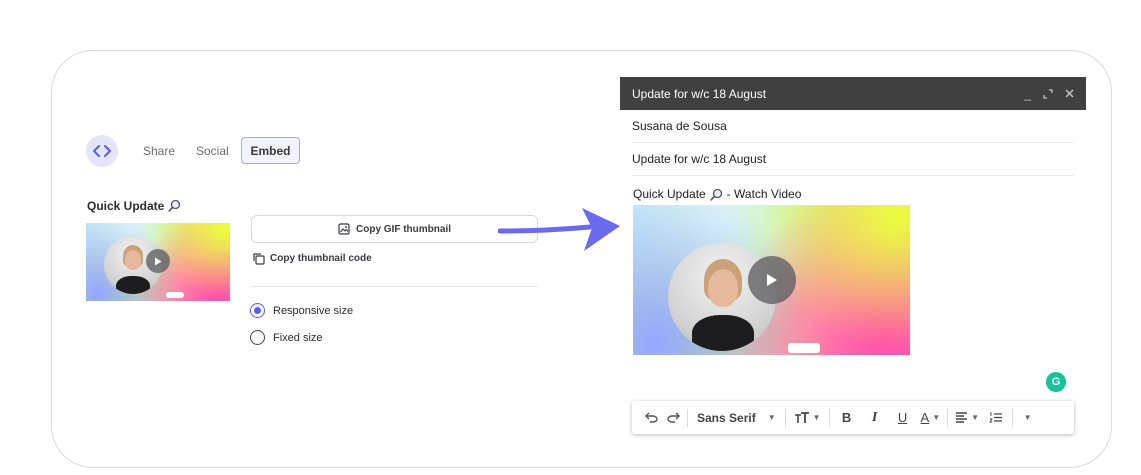  What do you see at coordinates (764, 194) in the screenshot?
I see `watch-video-link: - Watch Video` at bounding box center [764, 194].